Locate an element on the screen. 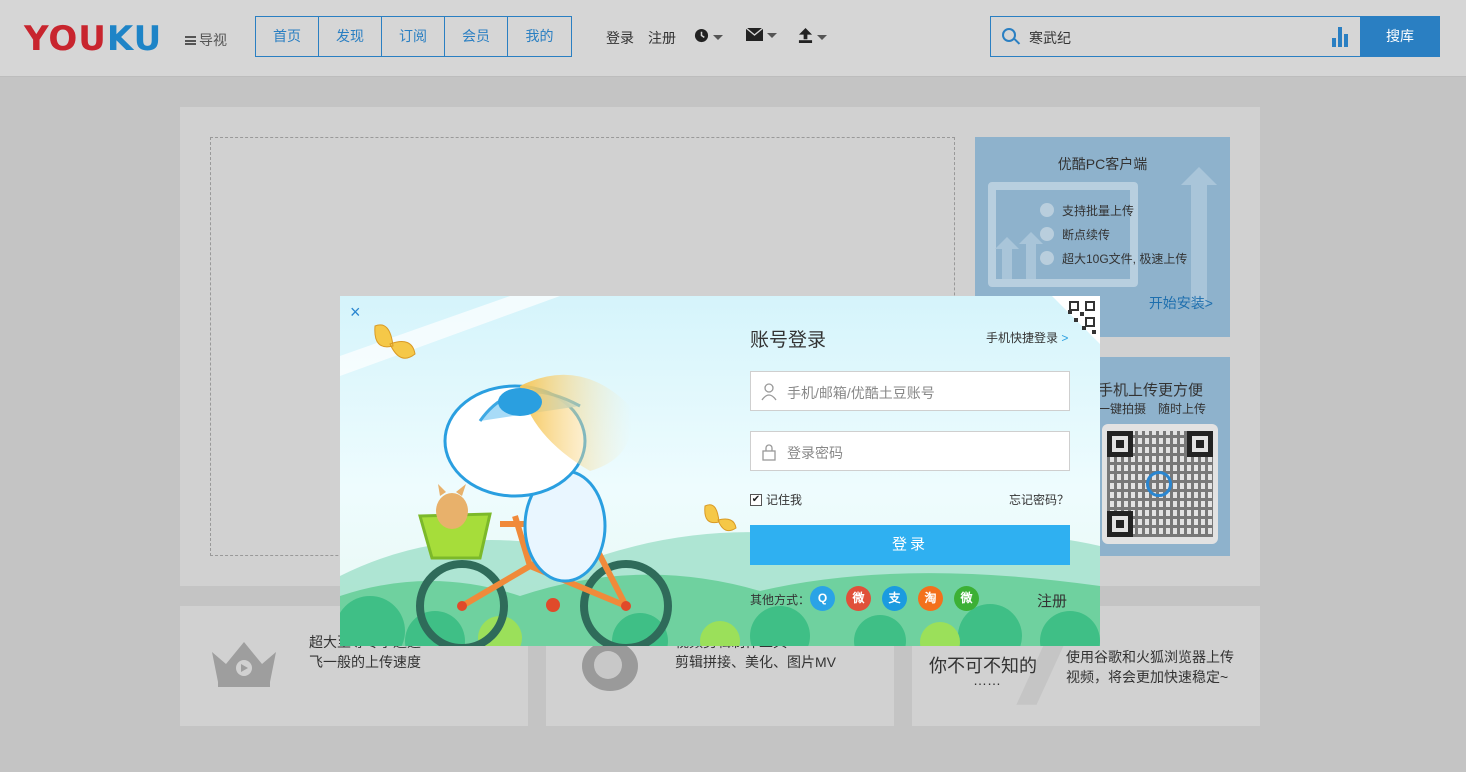 The height and width of the screenshot is (772, 1466). install-link: 开始安装> is located at coordinates (1181, 303).